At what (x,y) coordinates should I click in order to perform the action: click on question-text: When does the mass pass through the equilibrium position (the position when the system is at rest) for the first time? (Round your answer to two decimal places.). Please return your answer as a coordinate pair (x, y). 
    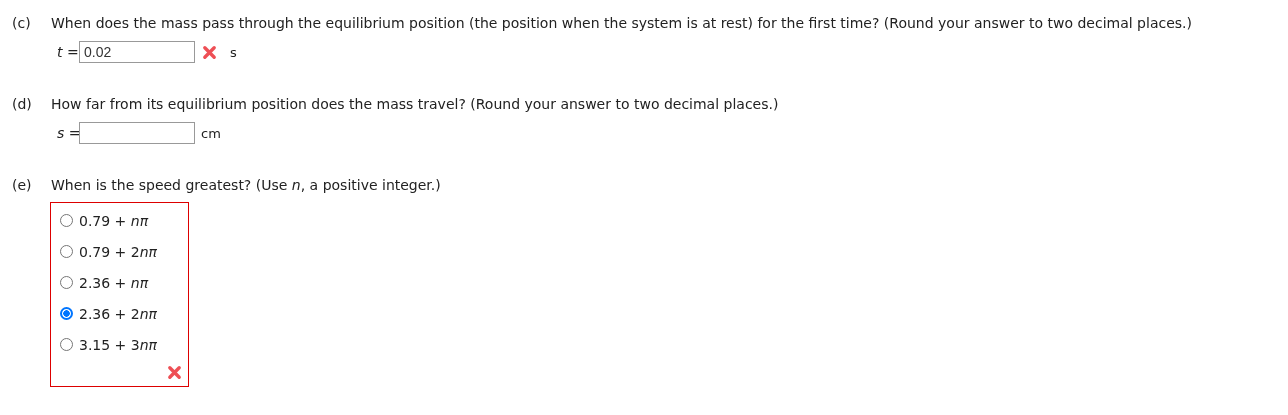
    Looking at the image, I should click on (621, 23).